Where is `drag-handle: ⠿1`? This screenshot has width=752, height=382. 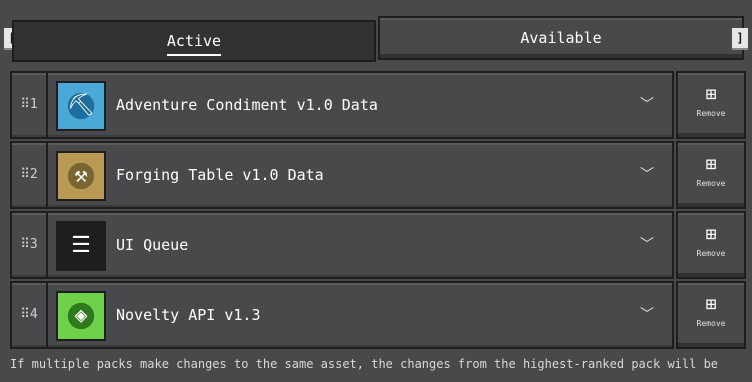
drag-handle: ⠿1 is located at coordinates (30, 105).